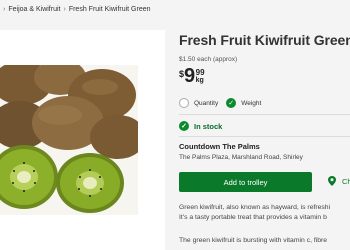 This screenshot has width=350, height=250. What do you see at coordinates (264, 40) in the screenshot?
I see `product-title: Fresh Fruit Kiwifruit Green` at bounding box center [264, 40].